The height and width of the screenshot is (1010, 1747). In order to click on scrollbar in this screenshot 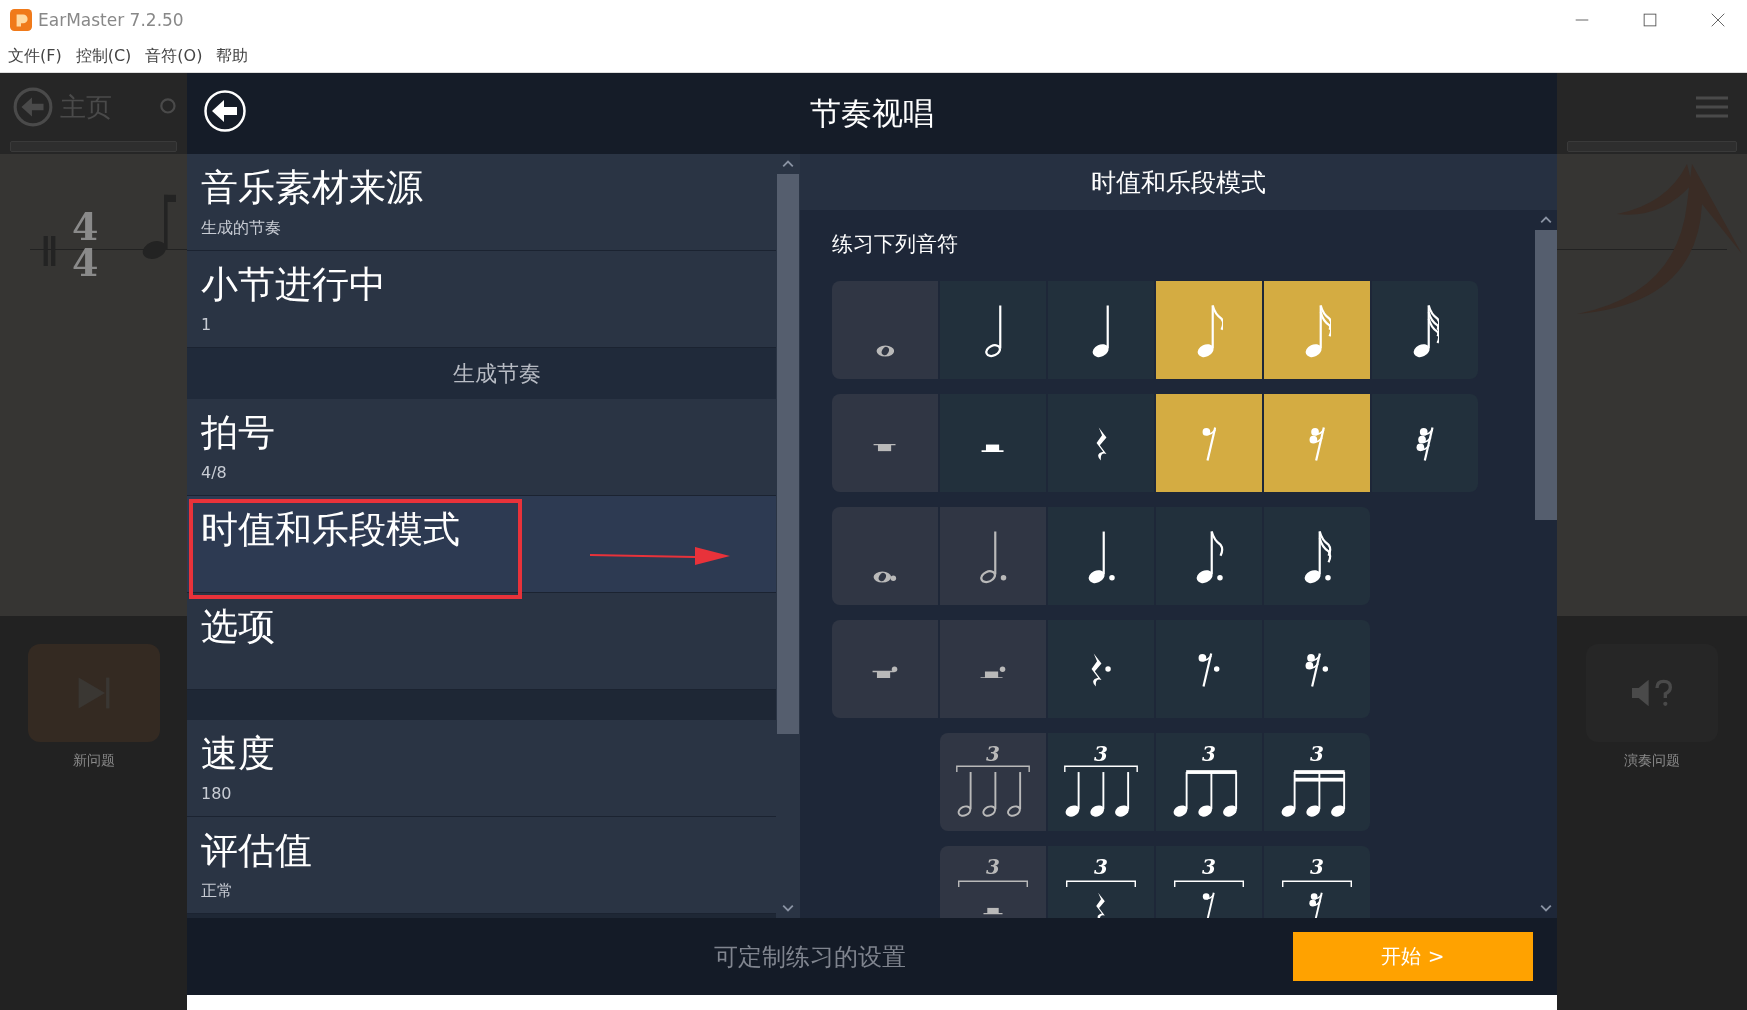, I will do `click(788, 536)`.